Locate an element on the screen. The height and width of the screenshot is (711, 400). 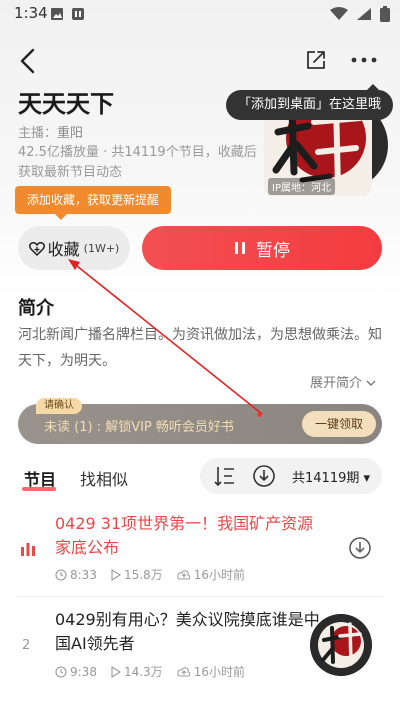
wifi-icon is located at coordinates (339, 13).